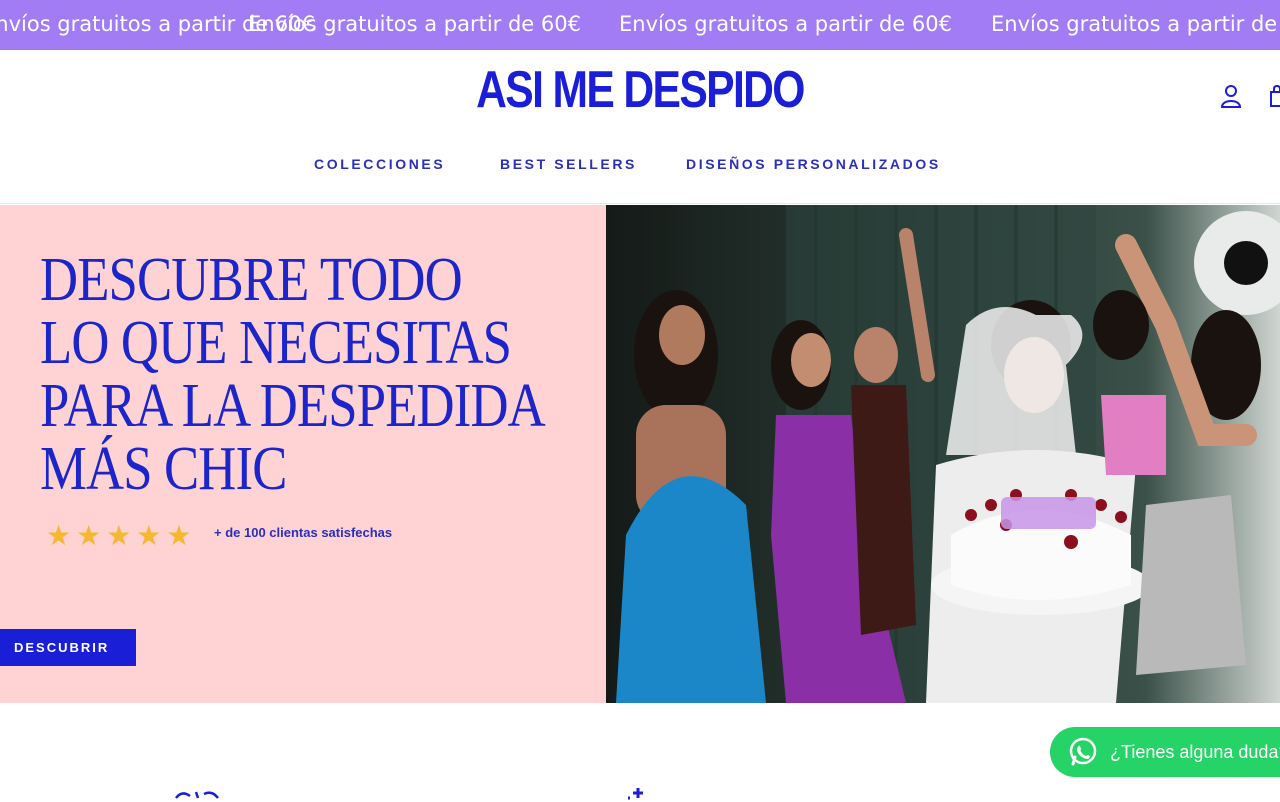  What do you see at coordinates (303, 532) in the screenshot?
I see `rating-text: + de 100 clientas satisfechas` at bounding box center [303, 532].